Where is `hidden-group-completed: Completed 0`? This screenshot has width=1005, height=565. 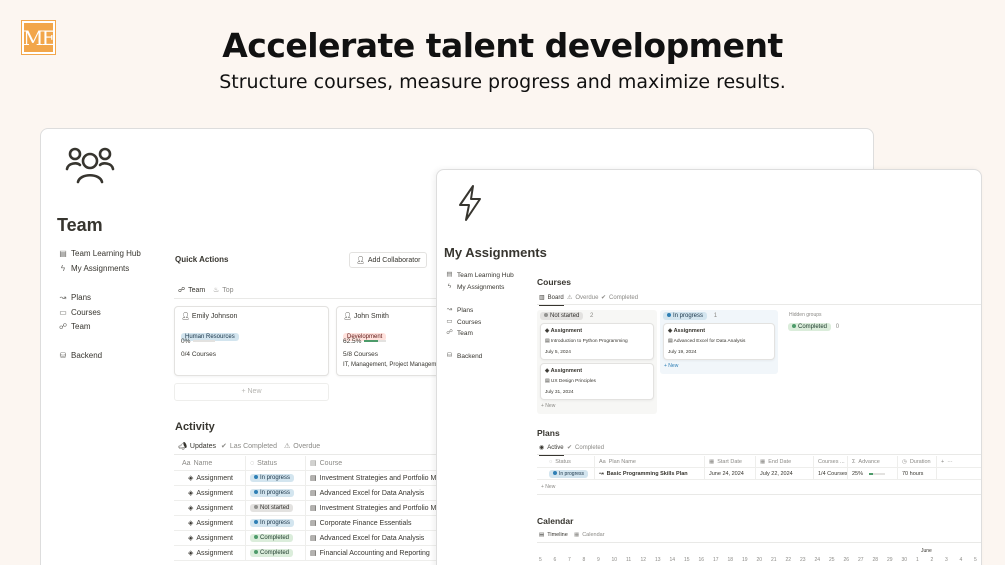 hidden-group-completed: Completed 0 is located at coordinates (813, 327).